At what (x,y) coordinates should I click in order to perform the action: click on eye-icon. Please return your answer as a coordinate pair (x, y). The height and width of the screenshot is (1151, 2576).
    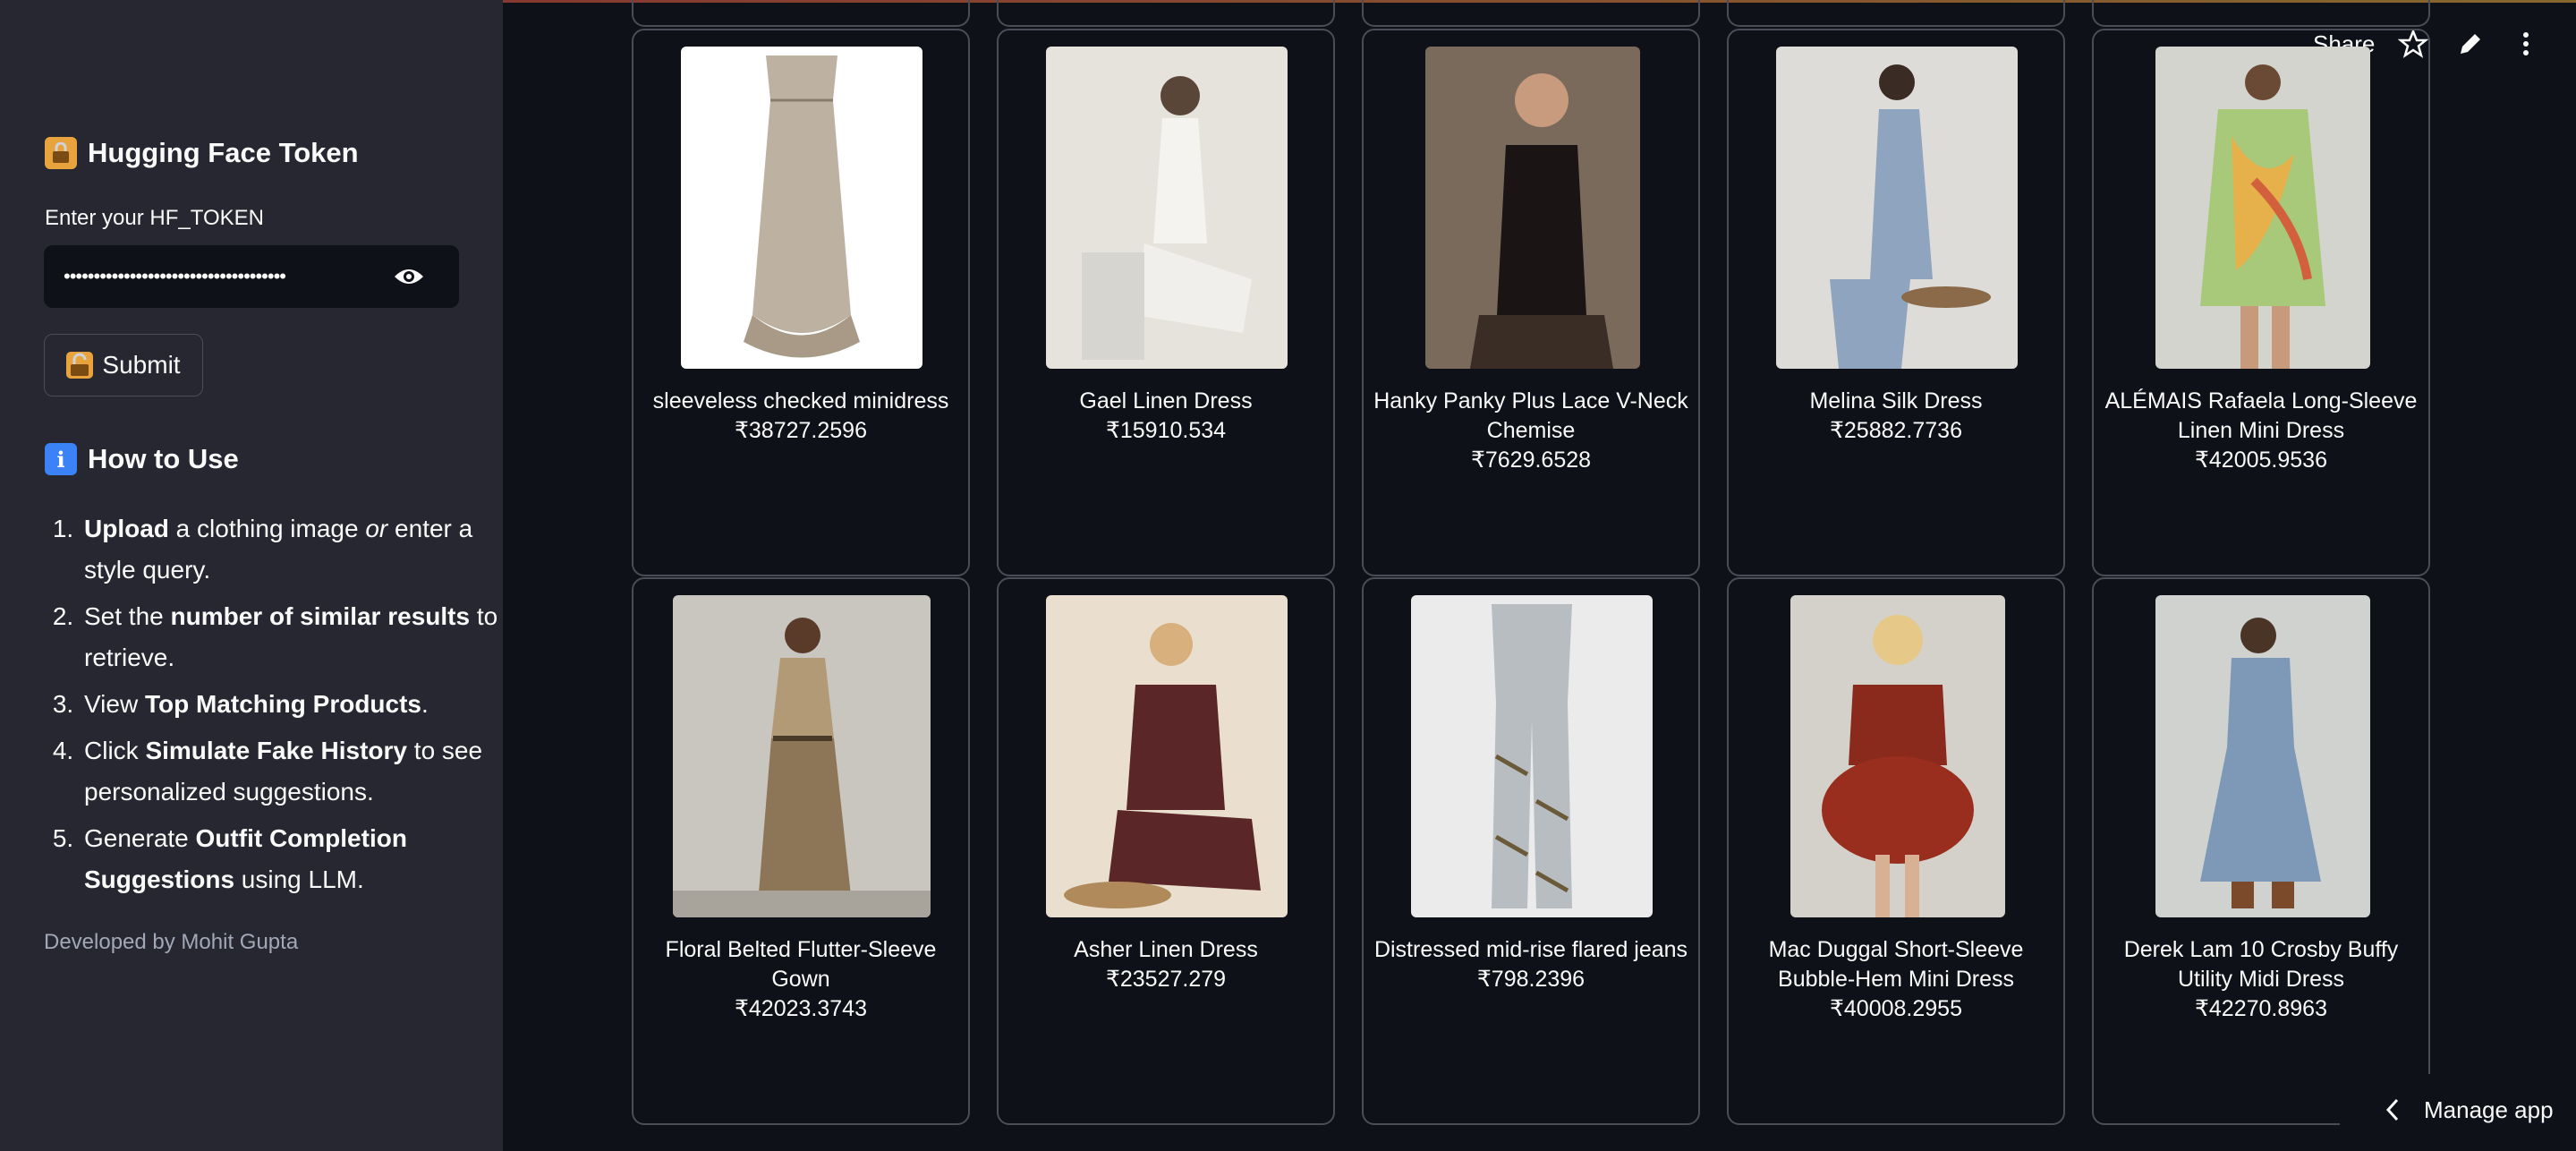
    Looking at the image, I should click on (409, 276).